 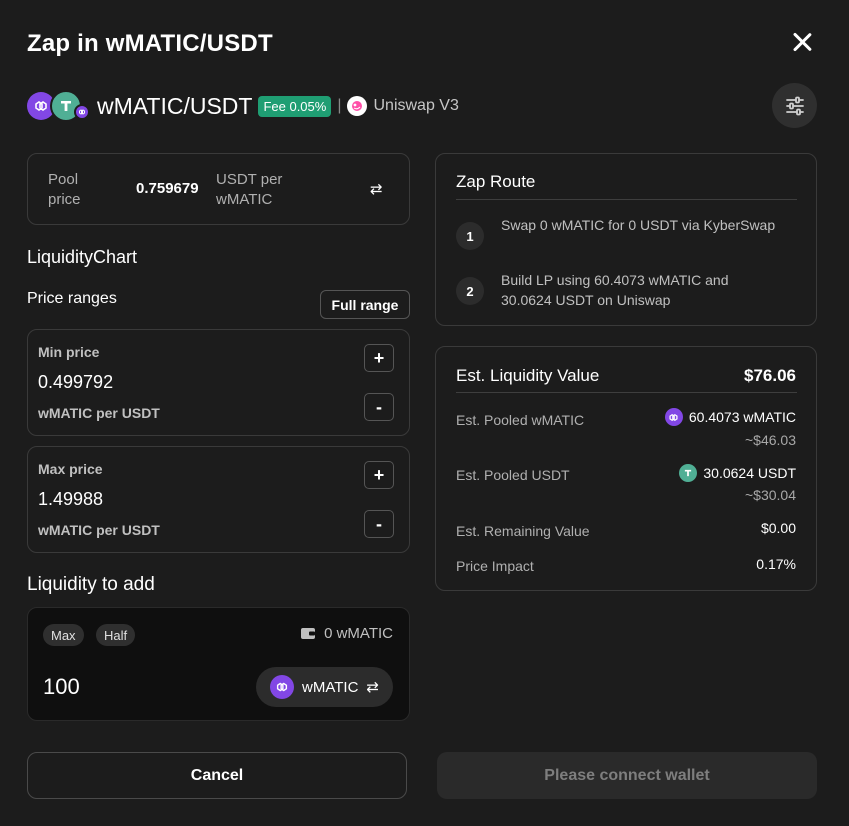 I want to click on wallet-balance: 0 wMATIC, so click(x=346, y=633).